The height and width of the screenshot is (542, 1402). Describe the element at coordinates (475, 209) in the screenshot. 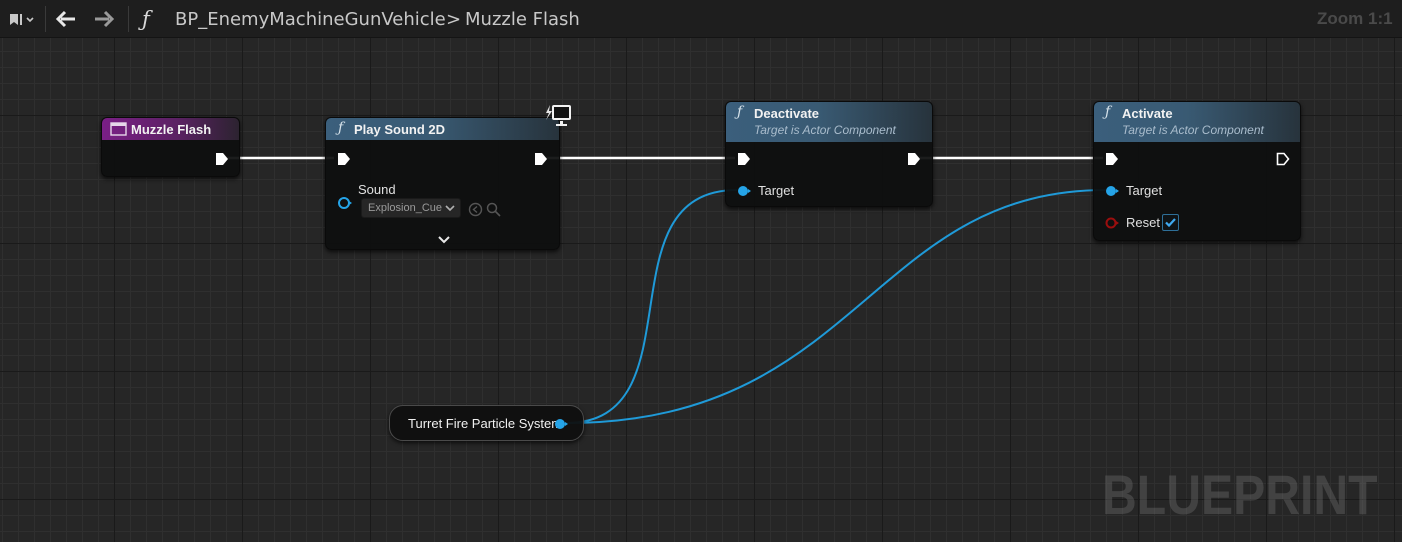

I see `use-selected-asset-icon` at that location.